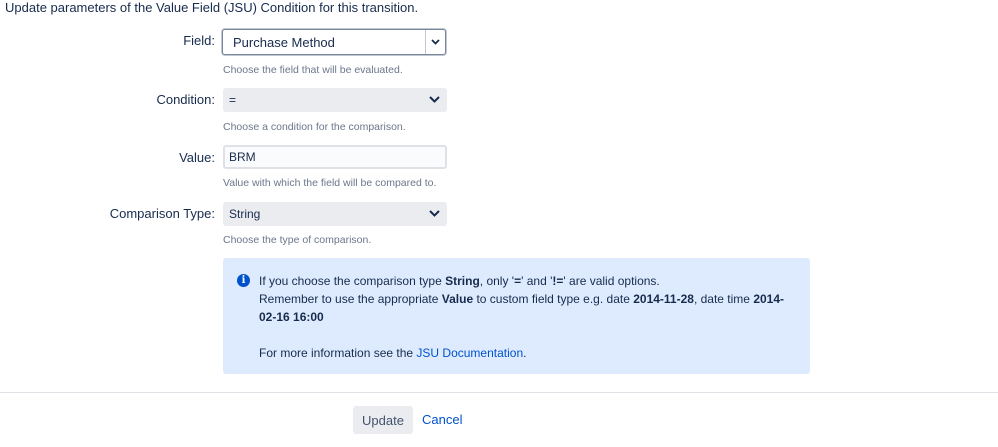 This screenshot has width=998, height=447. Describe the element at coordinates (243, 280) in the screenshot. I see `info-icon: i` at that location.